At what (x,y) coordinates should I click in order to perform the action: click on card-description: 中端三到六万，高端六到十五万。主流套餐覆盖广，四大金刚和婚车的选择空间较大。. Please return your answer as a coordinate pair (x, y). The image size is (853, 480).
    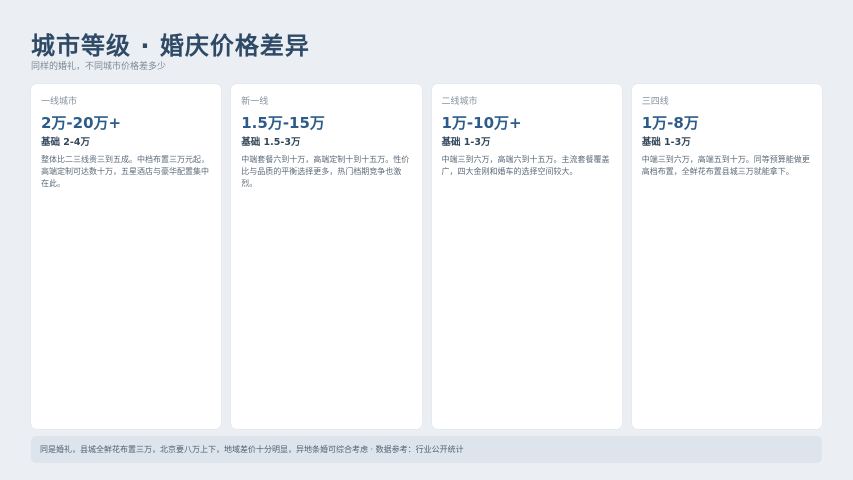
    Looking at the image, I should click on (525, 165).